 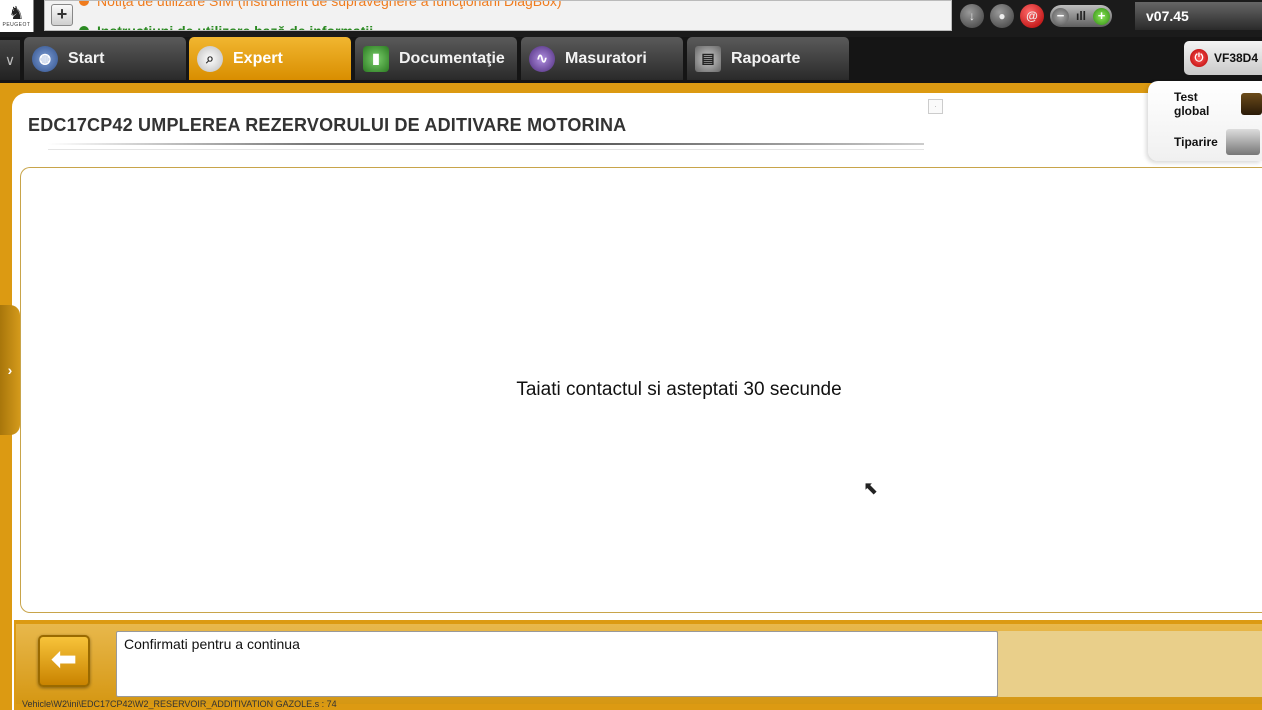 What do you see at coordinates (606, 58) in the screenshot?
I see `tab-masuratori-label: Masuratori` at bounding box center [606, 58].